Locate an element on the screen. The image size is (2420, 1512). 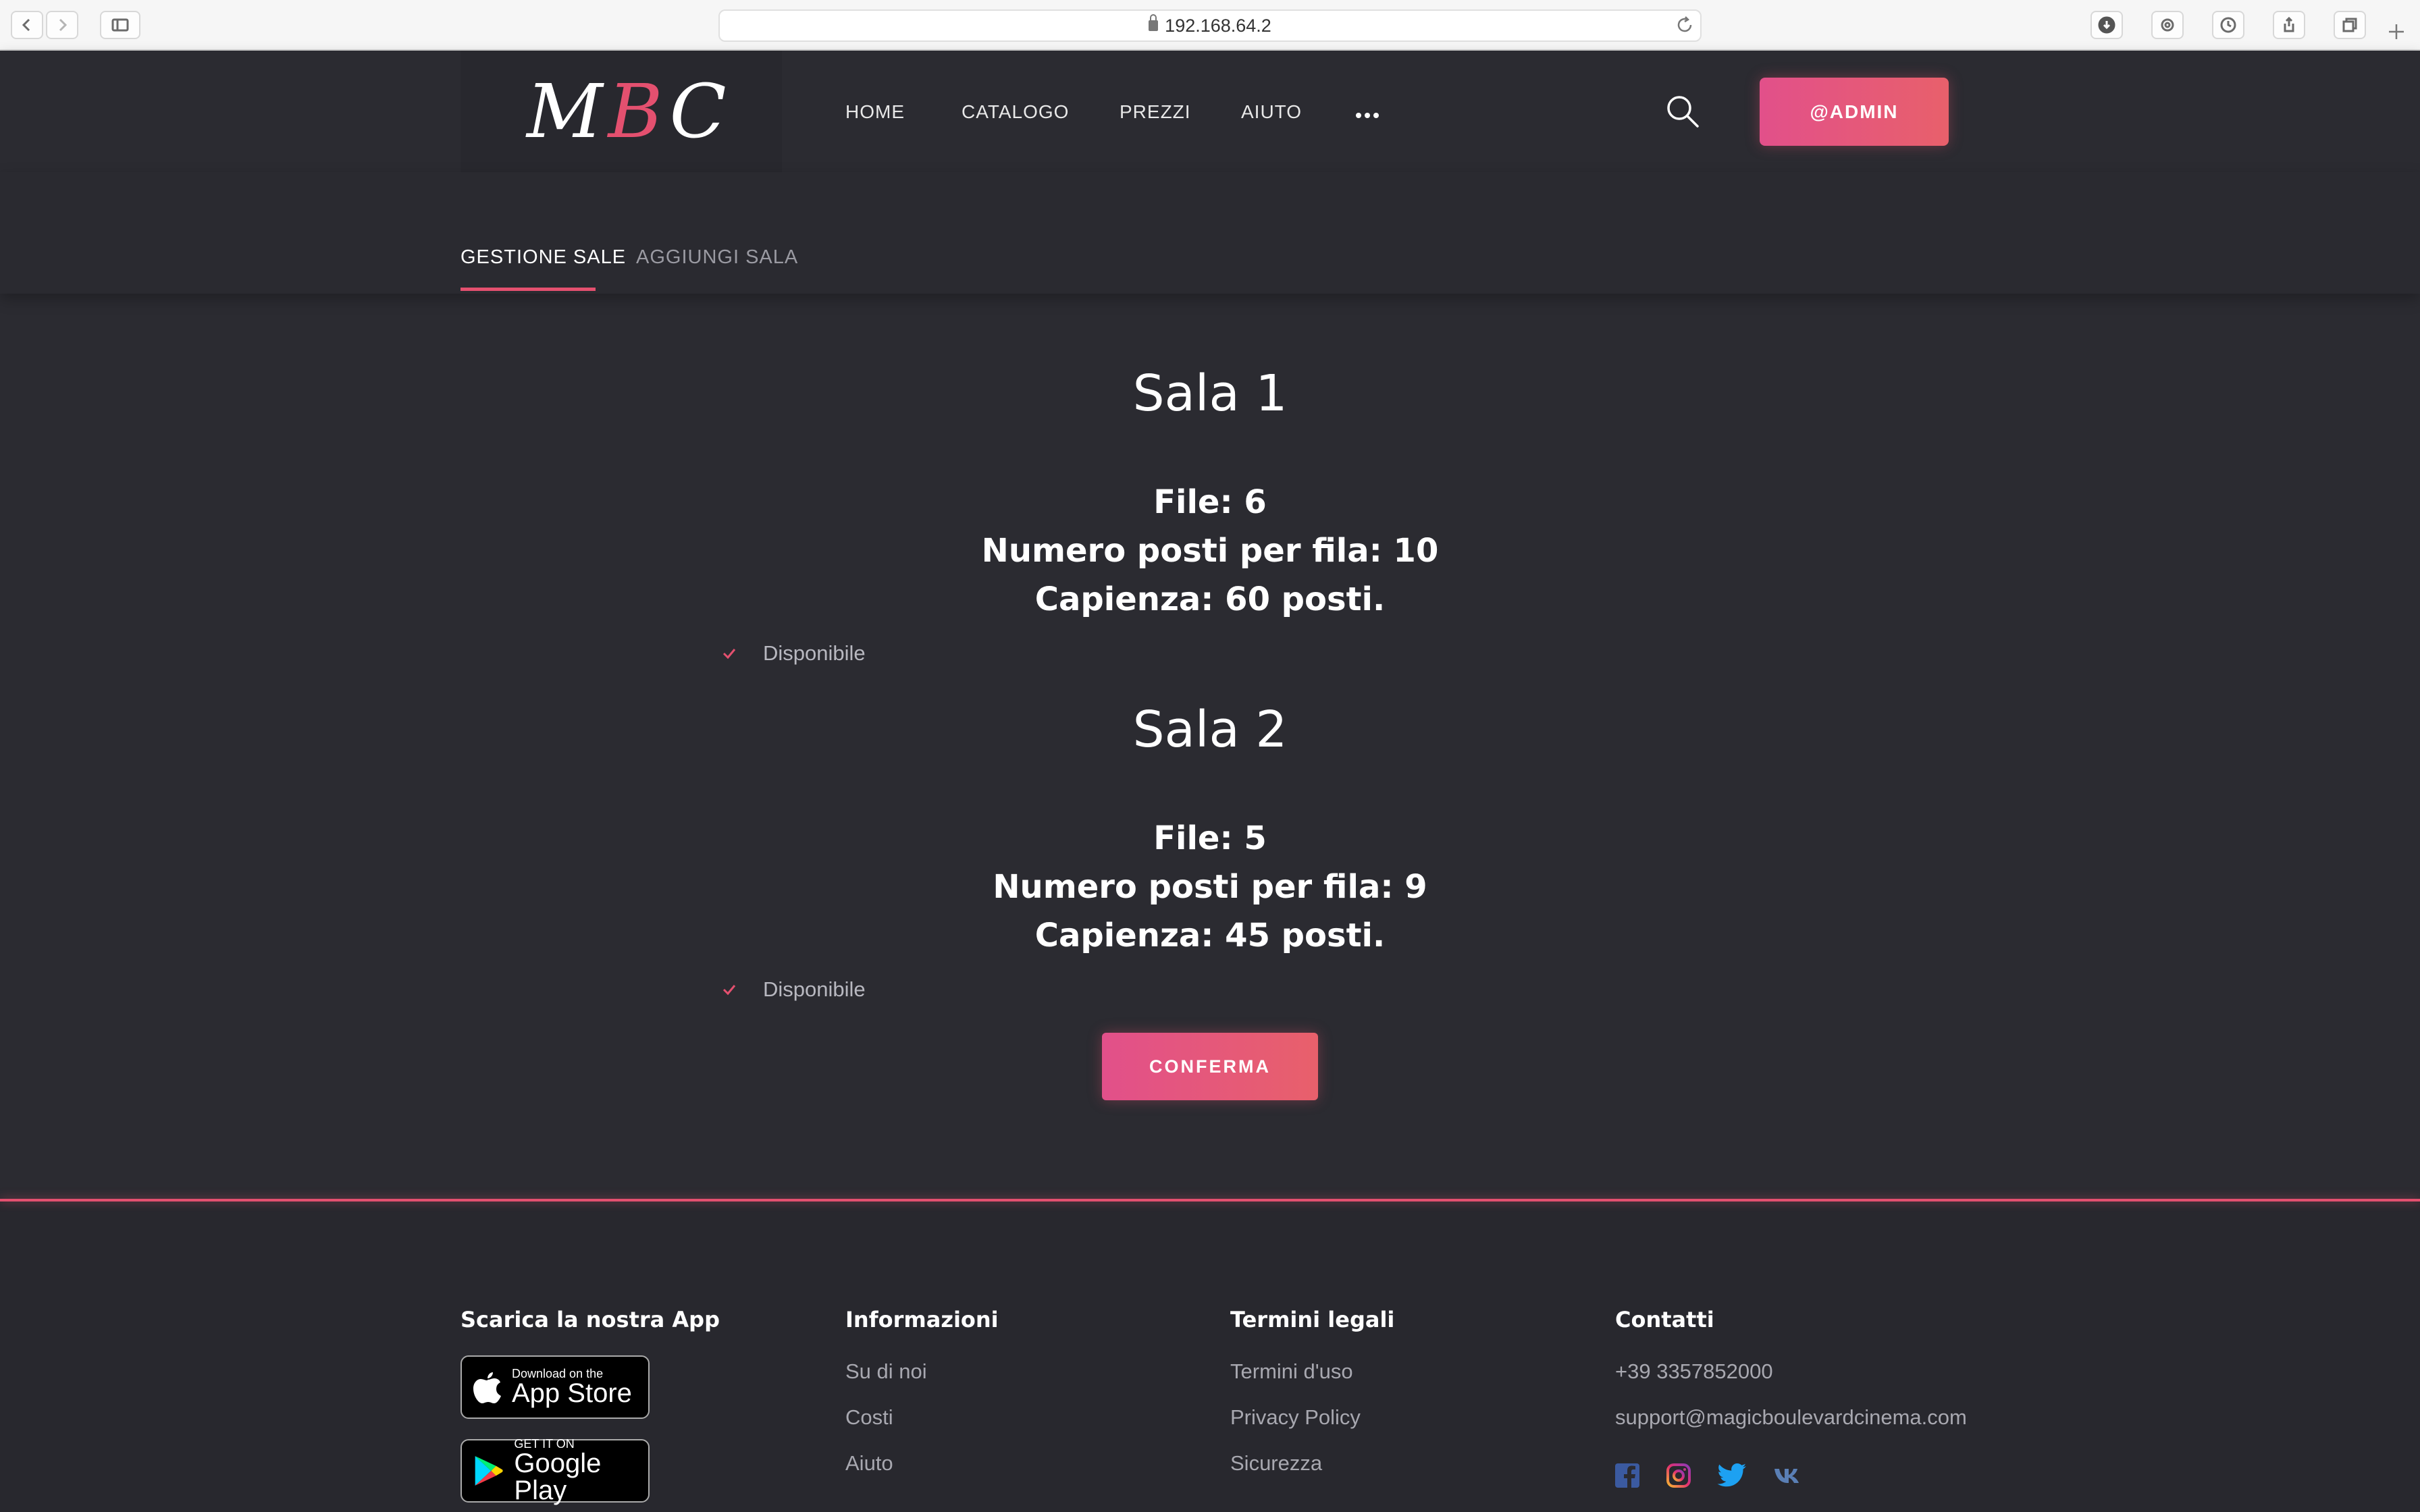
tab-aggiungi-sala: AGGIUNGI SALA is located at coordinates (717, 257).